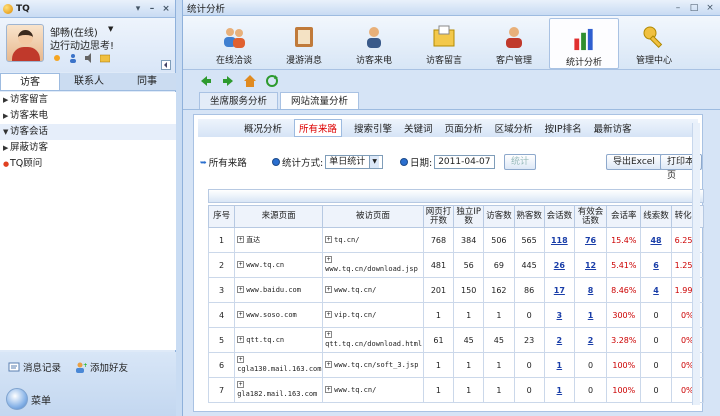 Image resolution: width=720 pixels, height=416 pixels. Describe the element at coordinates (591, 315) in the screenshot. I see `valid-sessions-link: 1` at that location.